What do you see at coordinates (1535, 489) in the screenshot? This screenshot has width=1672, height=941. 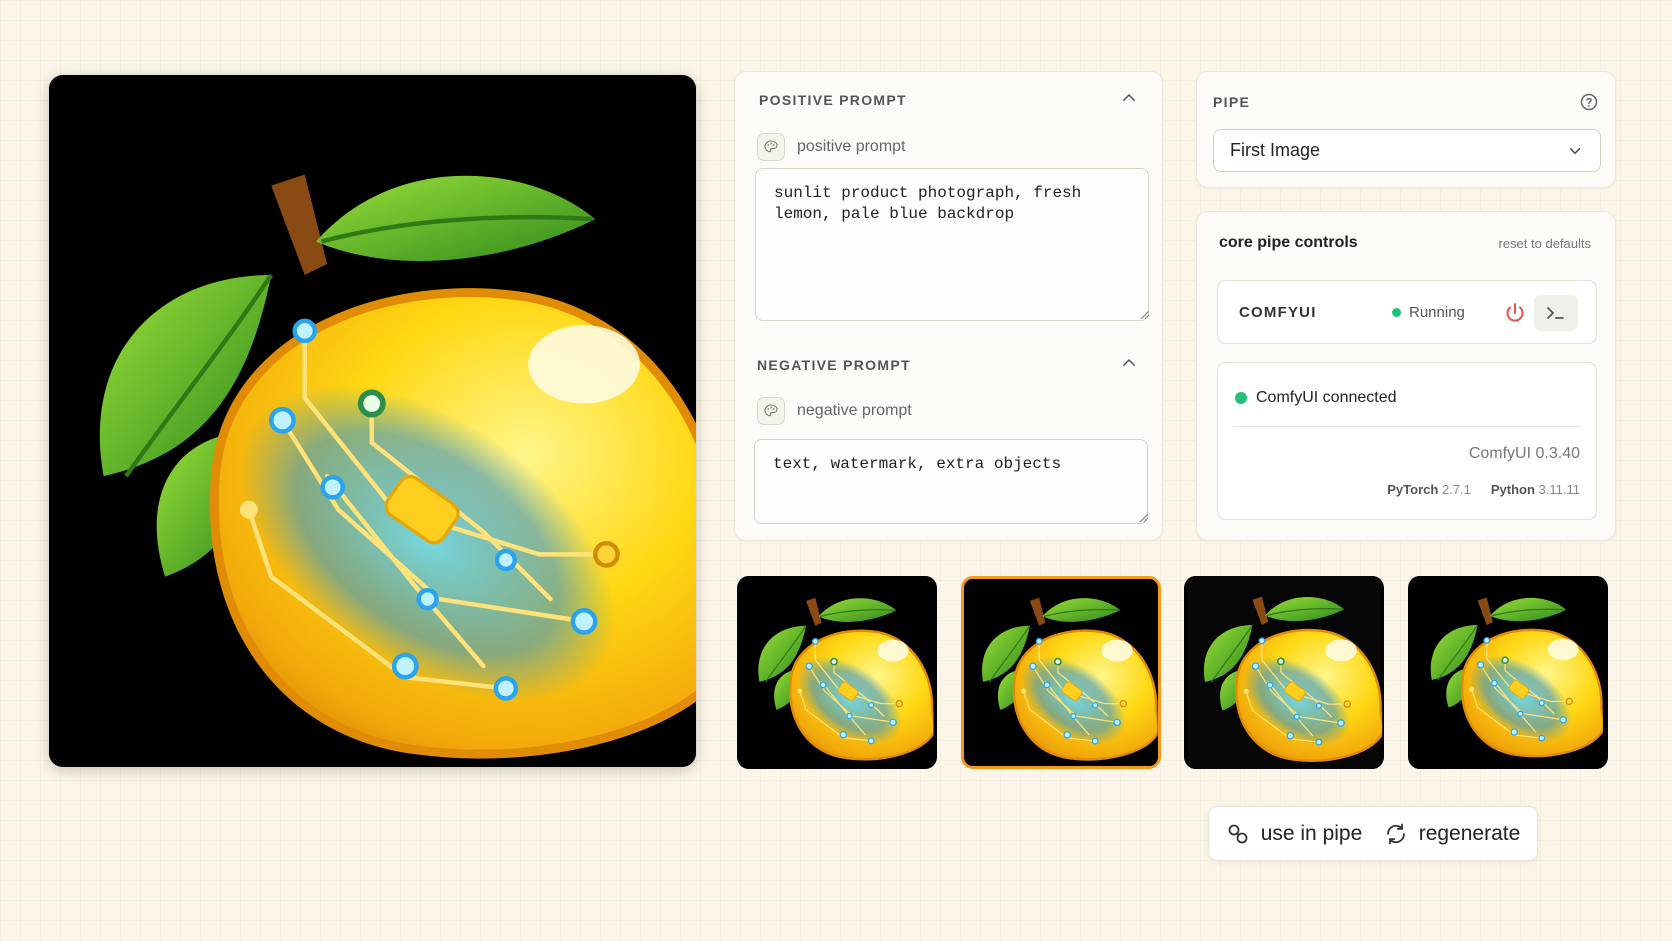 I see `python-version: Python 3.11.11` at bounding box center [1535, 489].